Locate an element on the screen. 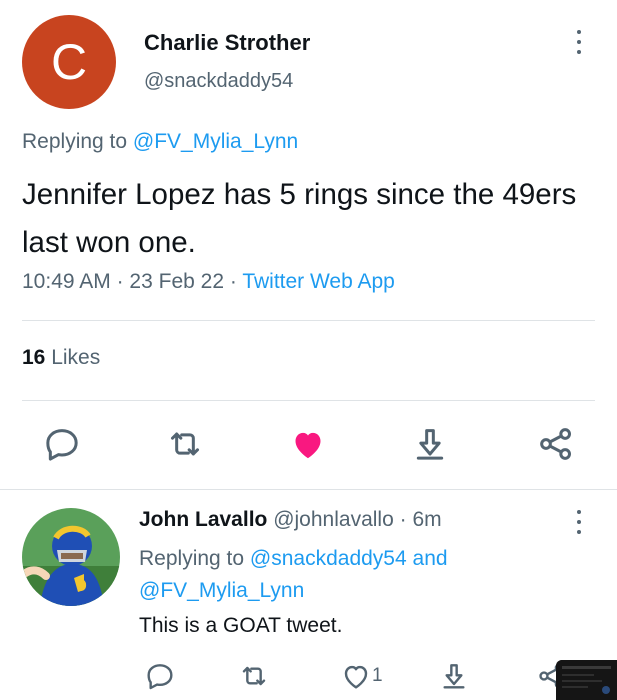  replying-to: Replying to @FV_Mylia_Lynn is located at coordinates (160, 142).